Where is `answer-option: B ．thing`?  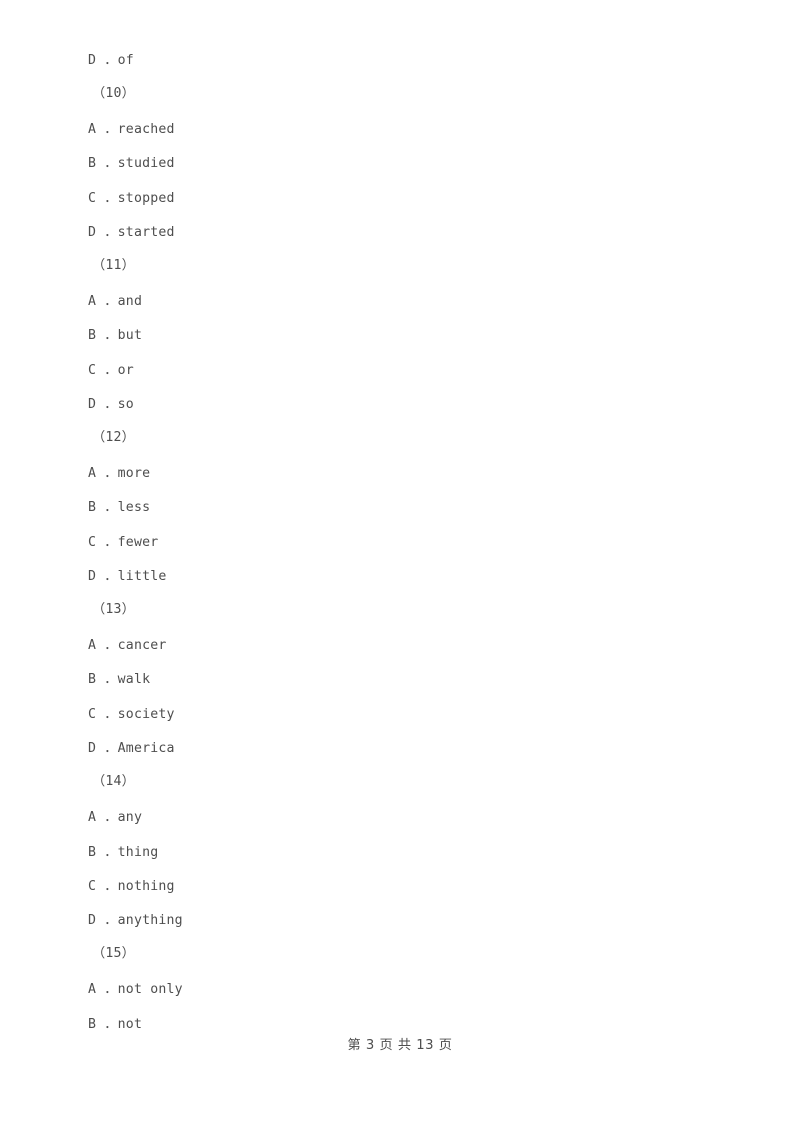 answer-option: B ．thing is located at coordinates (123, 852).